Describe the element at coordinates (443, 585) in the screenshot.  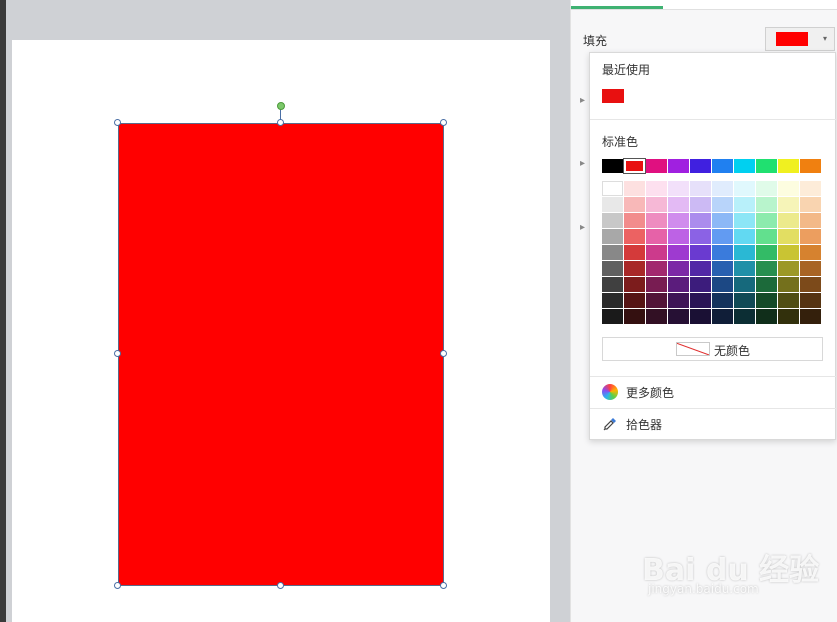
I see `resize-handle-bottom-right` at that location.